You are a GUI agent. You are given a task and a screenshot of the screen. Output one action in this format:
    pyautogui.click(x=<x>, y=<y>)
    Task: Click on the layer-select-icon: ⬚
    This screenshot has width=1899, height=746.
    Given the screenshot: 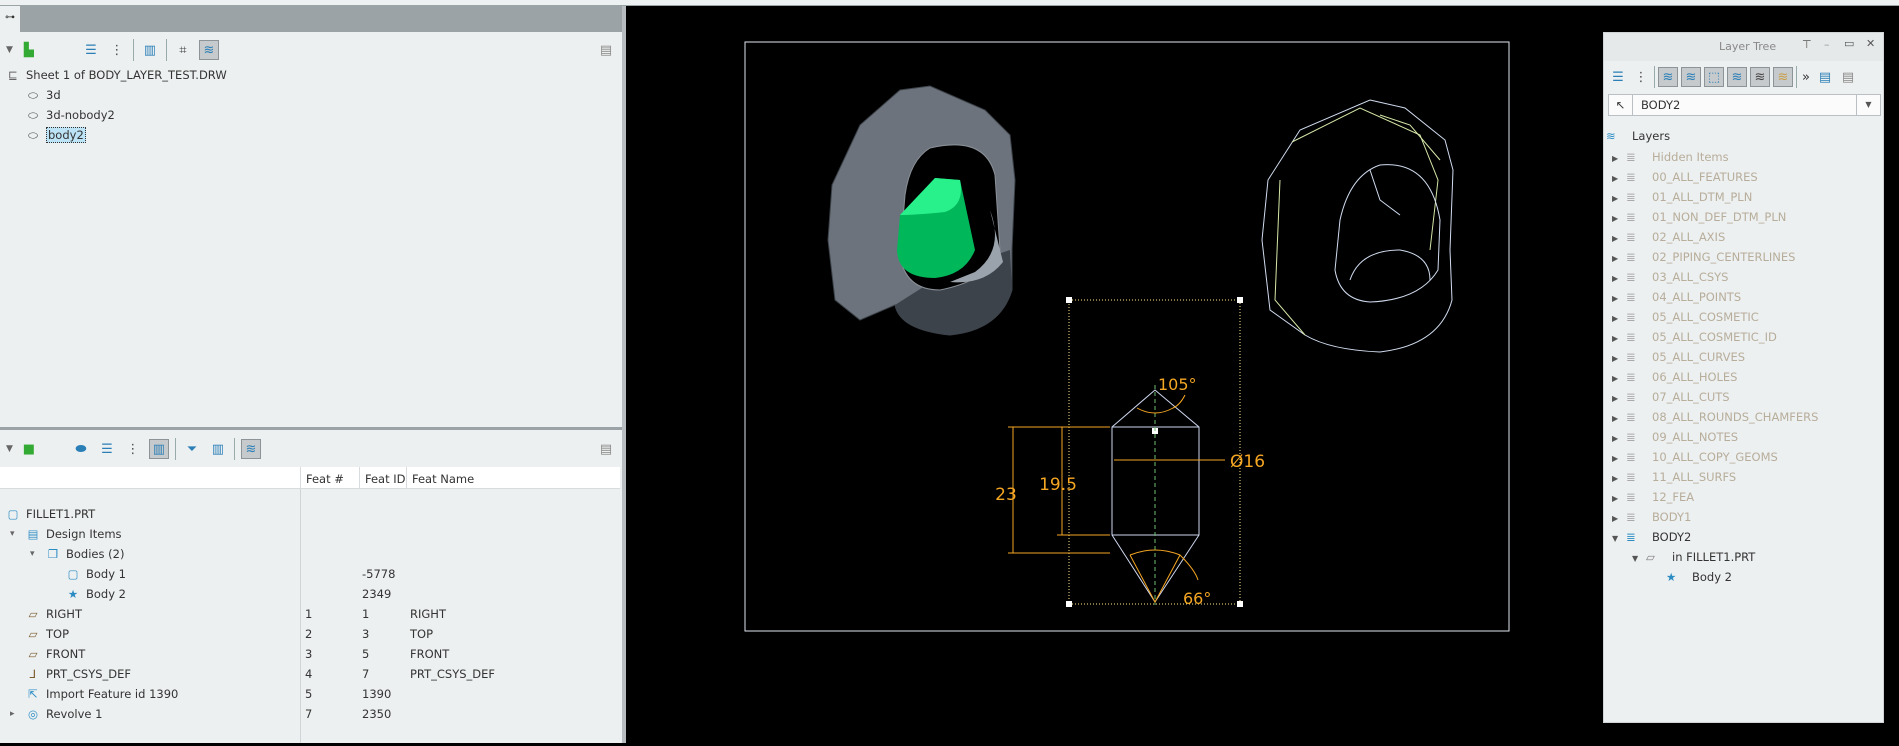 What is the action you would take?
    pyautogui.click(x=1714, y=77)
    